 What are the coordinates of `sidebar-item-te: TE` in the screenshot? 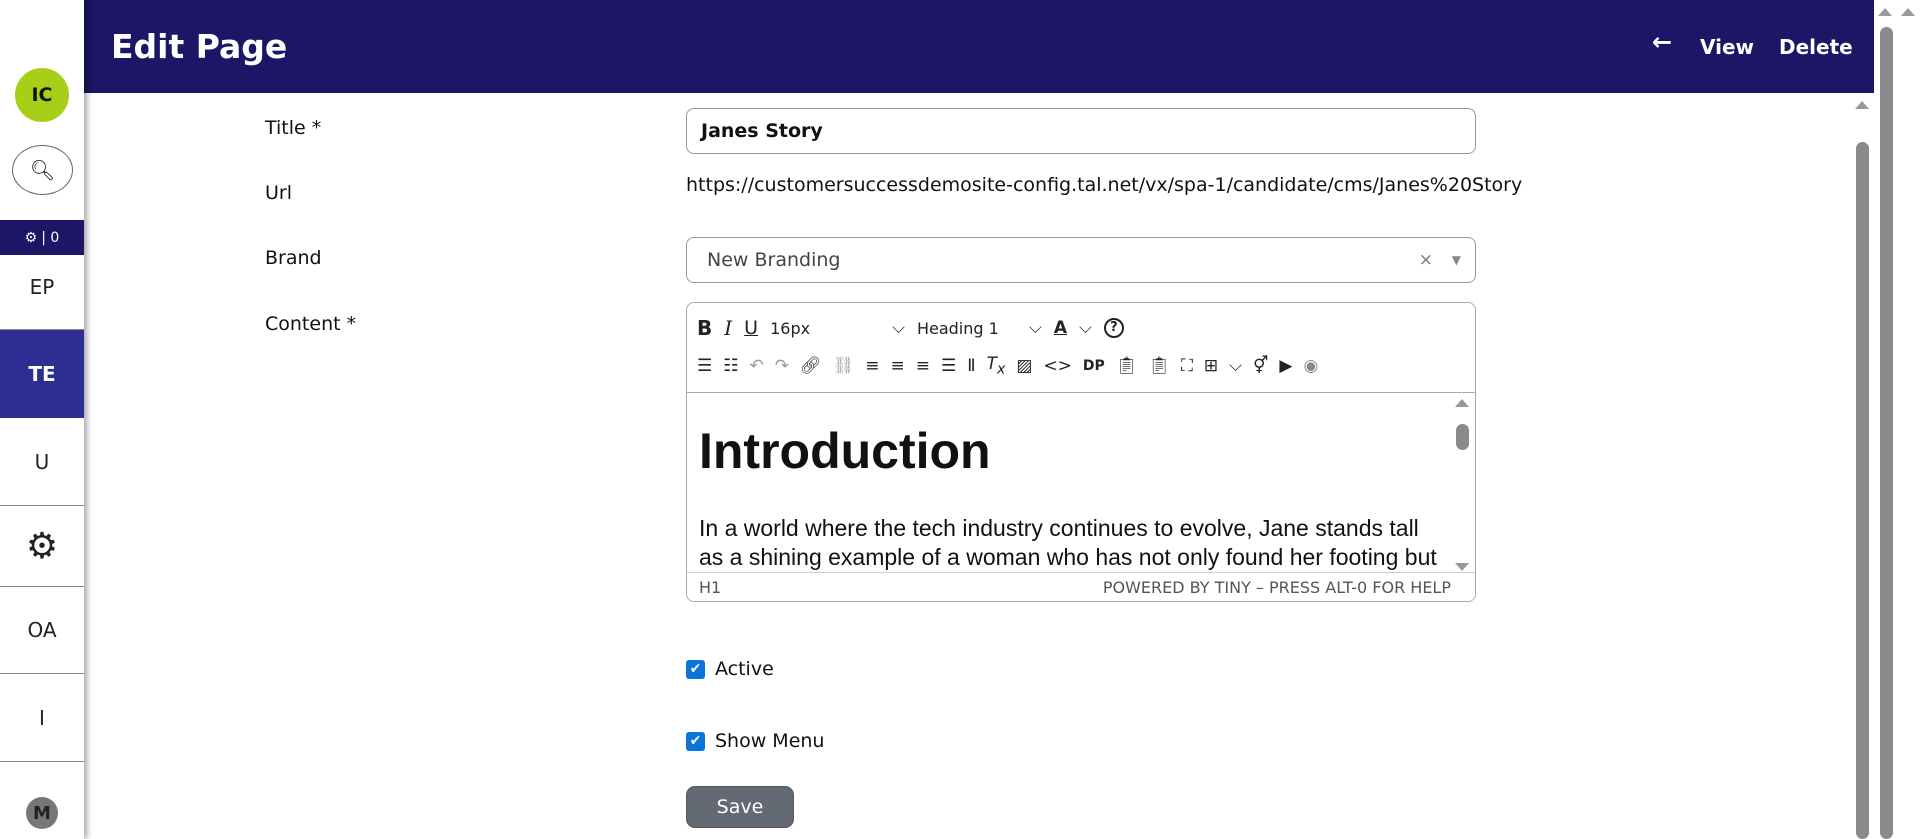 It's located at (42, 374).